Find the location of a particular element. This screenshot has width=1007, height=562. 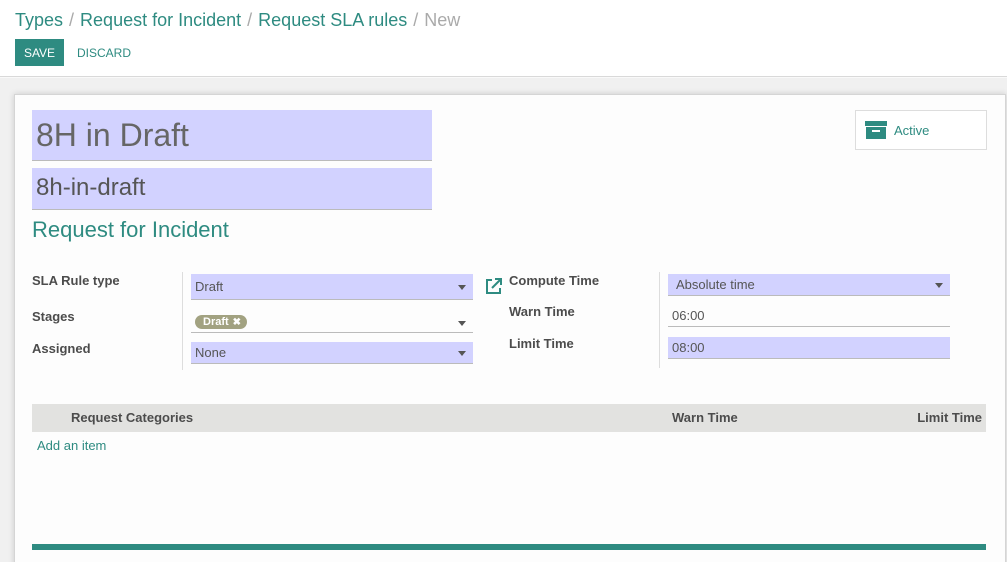

stage-tag-label: Draft is located at coordinates (216, 322).